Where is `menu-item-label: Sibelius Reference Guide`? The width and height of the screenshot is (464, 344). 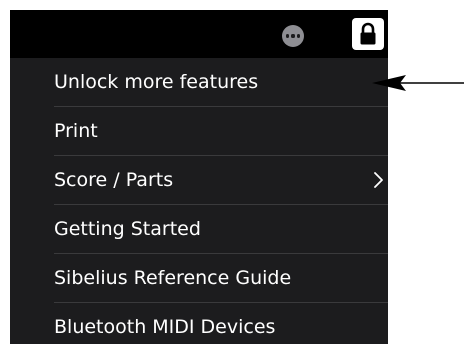 menu-item-label: Sibelius Reference Guide is located at coordinates (173, 278).